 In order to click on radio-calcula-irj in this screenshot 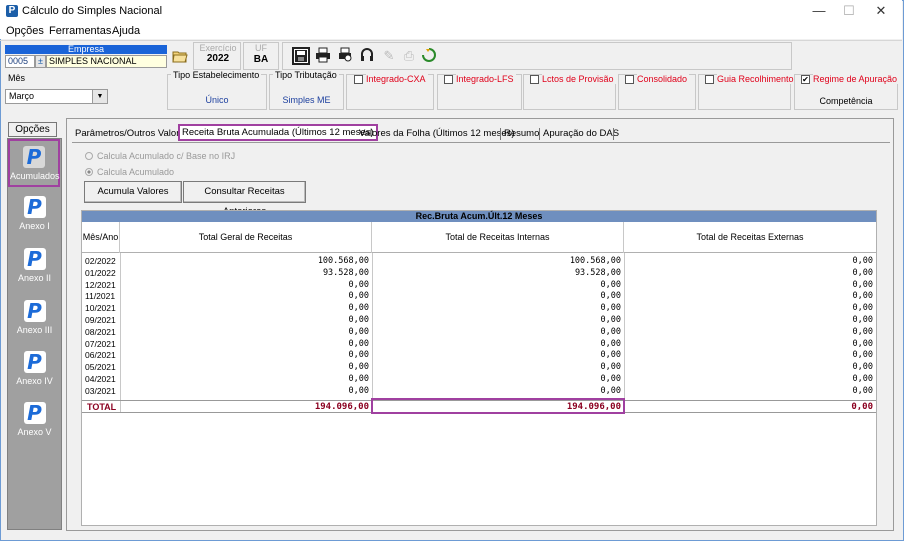, I will do `click(89, 156)`.